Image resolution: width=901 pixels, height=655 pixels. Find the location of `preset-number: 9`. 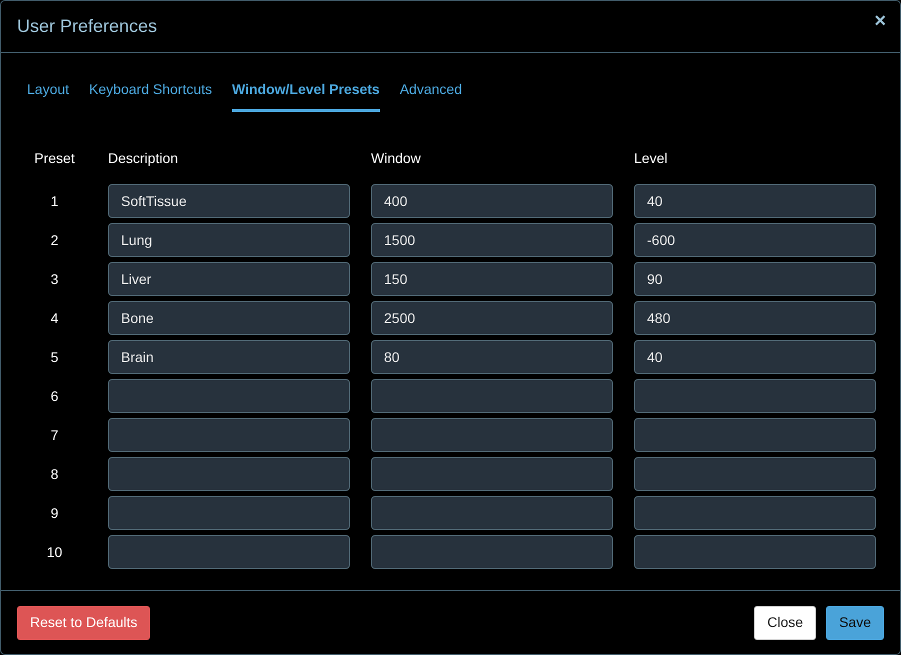

preset-number: 9 is located at coordinates (54, 512).